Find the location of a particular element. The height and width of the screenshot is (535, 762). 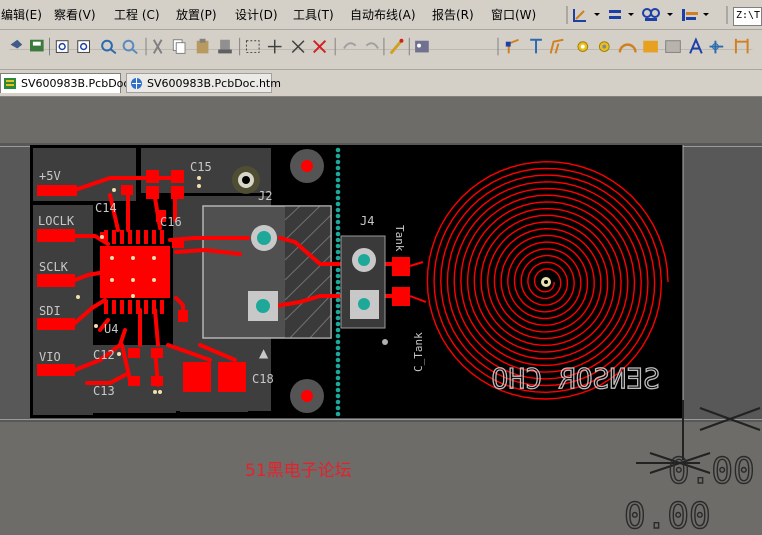

menu-window: 窗口(W) is located at coordinates (513, 14).